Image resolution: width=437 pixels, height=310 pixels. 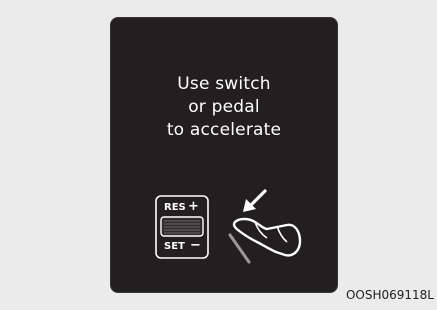 I want to click on message-line-3: to accelerate, so click(x=224, y=130).